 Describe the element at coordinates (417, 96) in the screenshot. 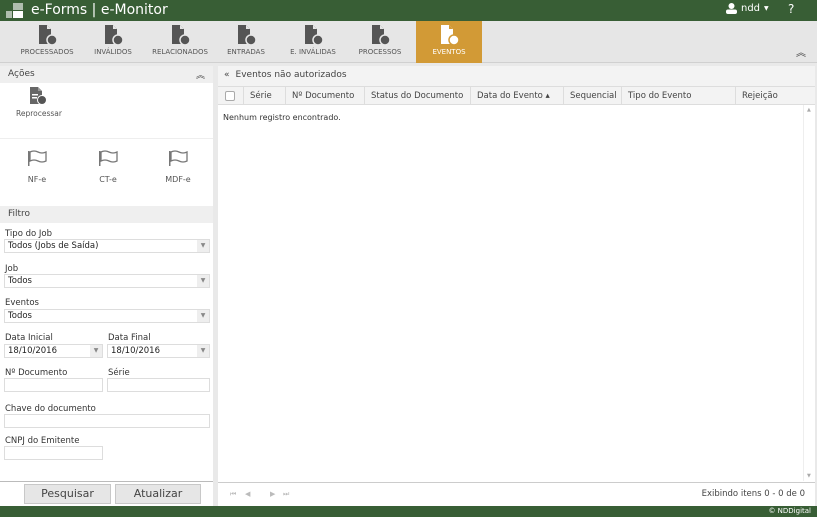

I see `column-header: Status do Documento` at that location.